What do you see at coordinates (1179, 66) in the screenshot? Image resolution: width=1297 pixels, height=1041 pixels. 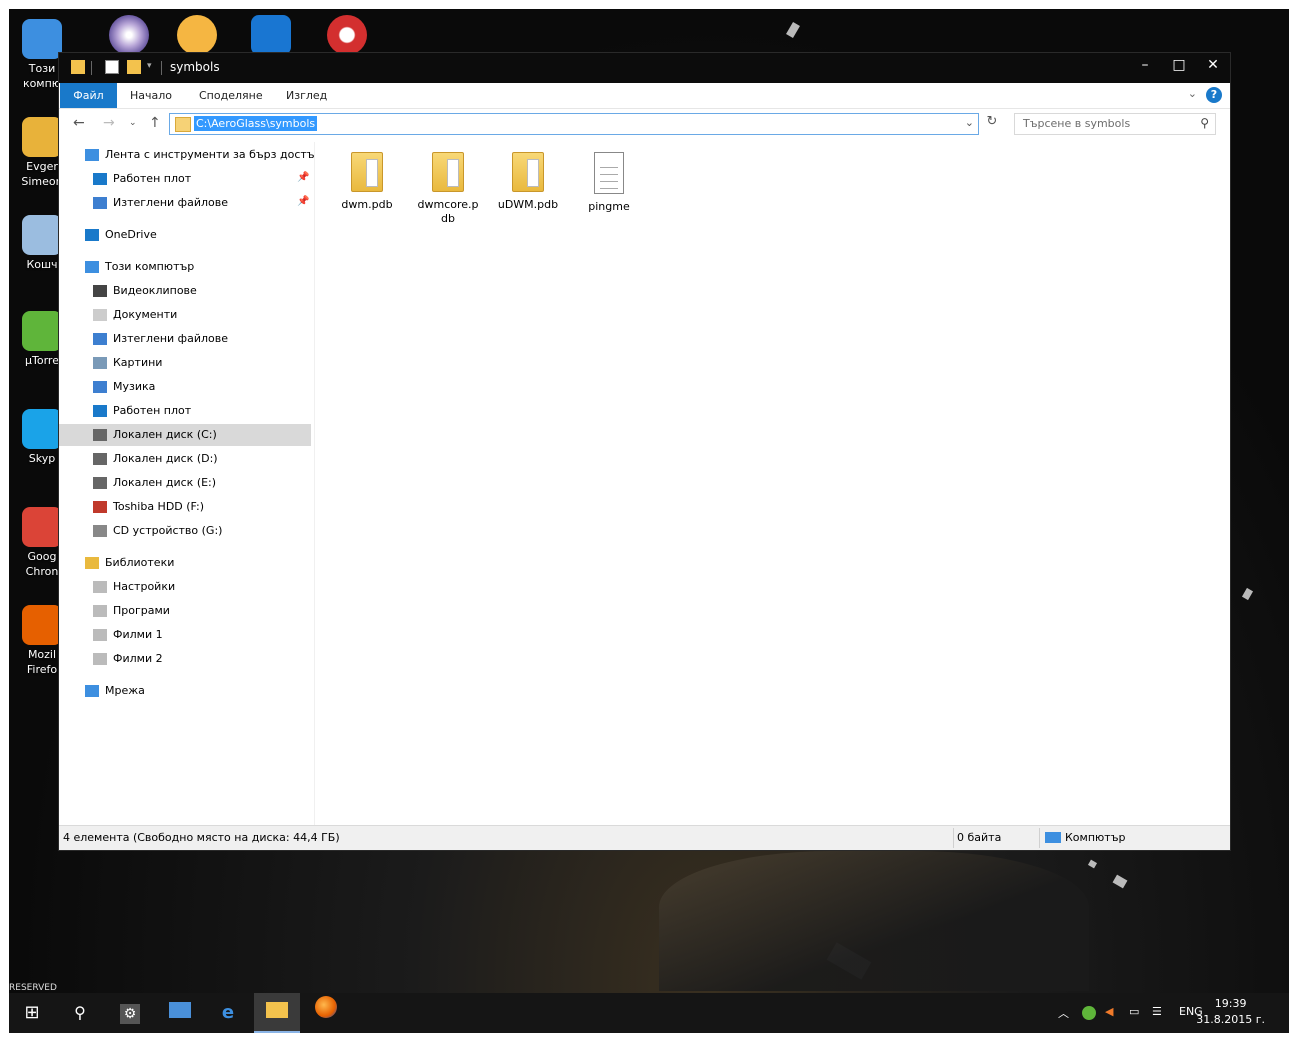 I see `maximize-button: □` at bounding box center [1179, 66].